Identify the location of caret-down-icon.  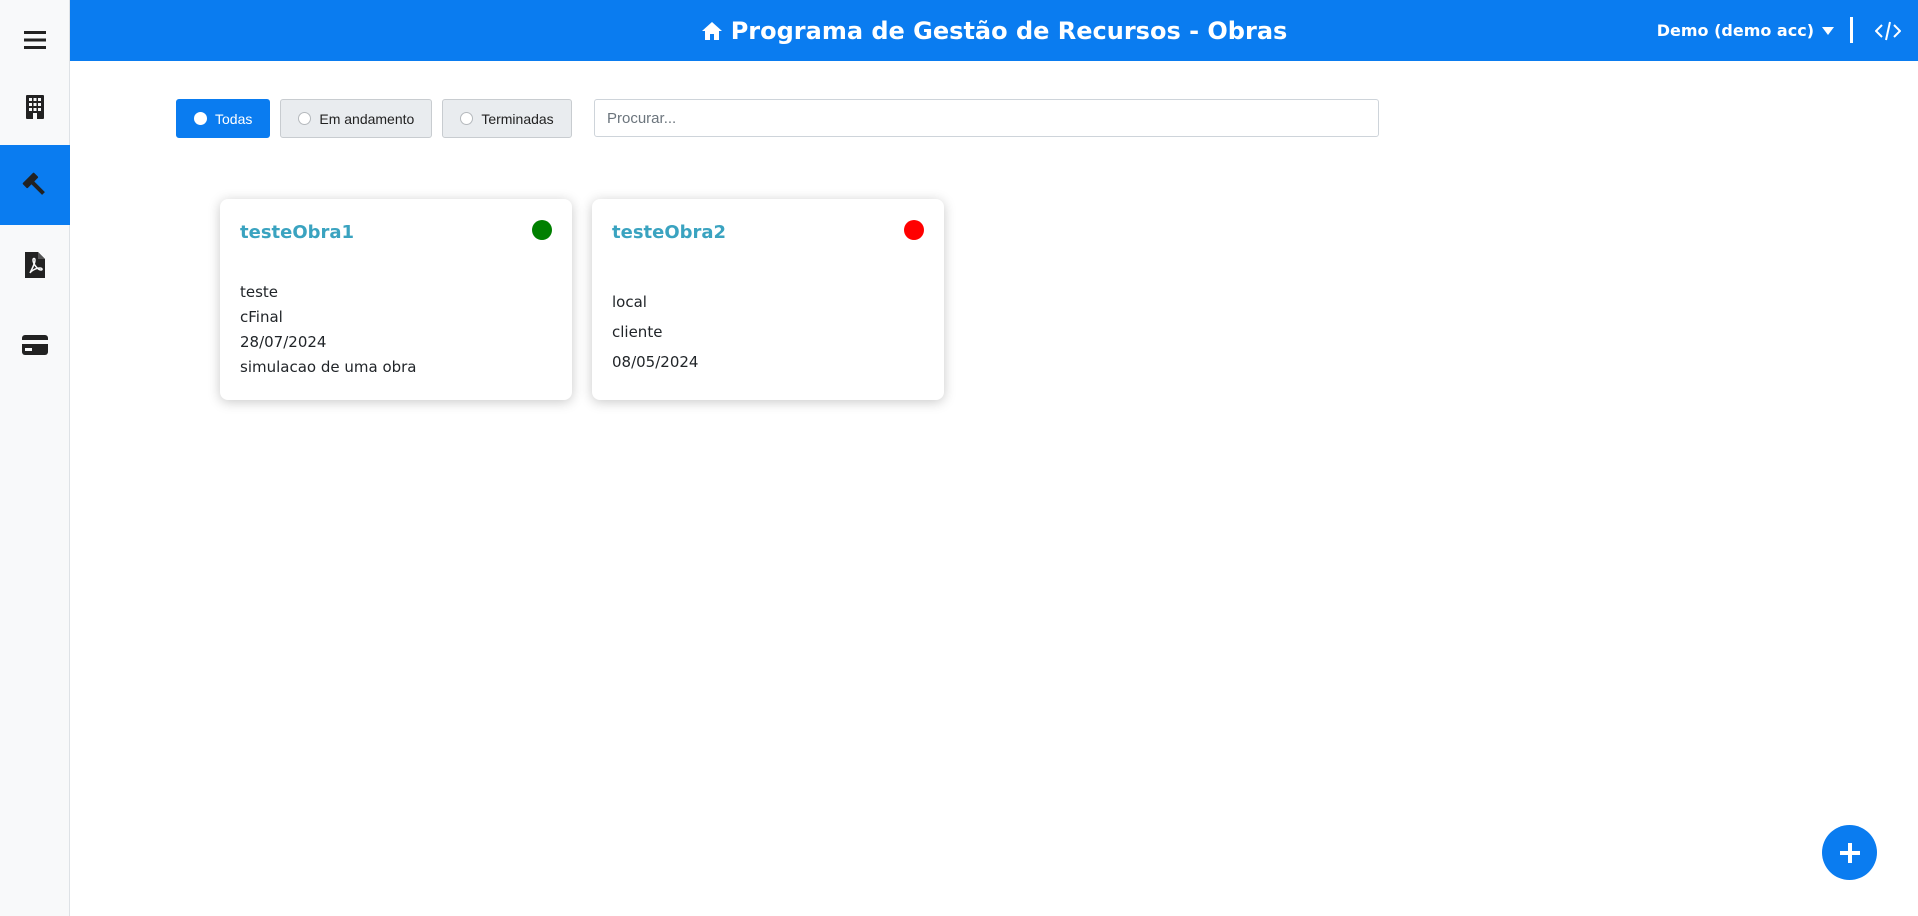
(1828, 30).